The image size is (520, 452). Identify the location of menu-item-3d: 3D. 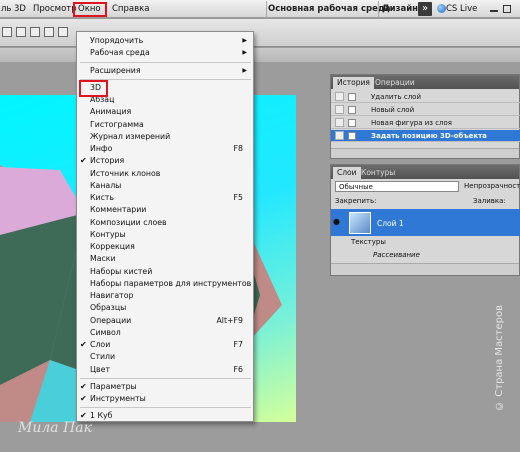
(20, 9).